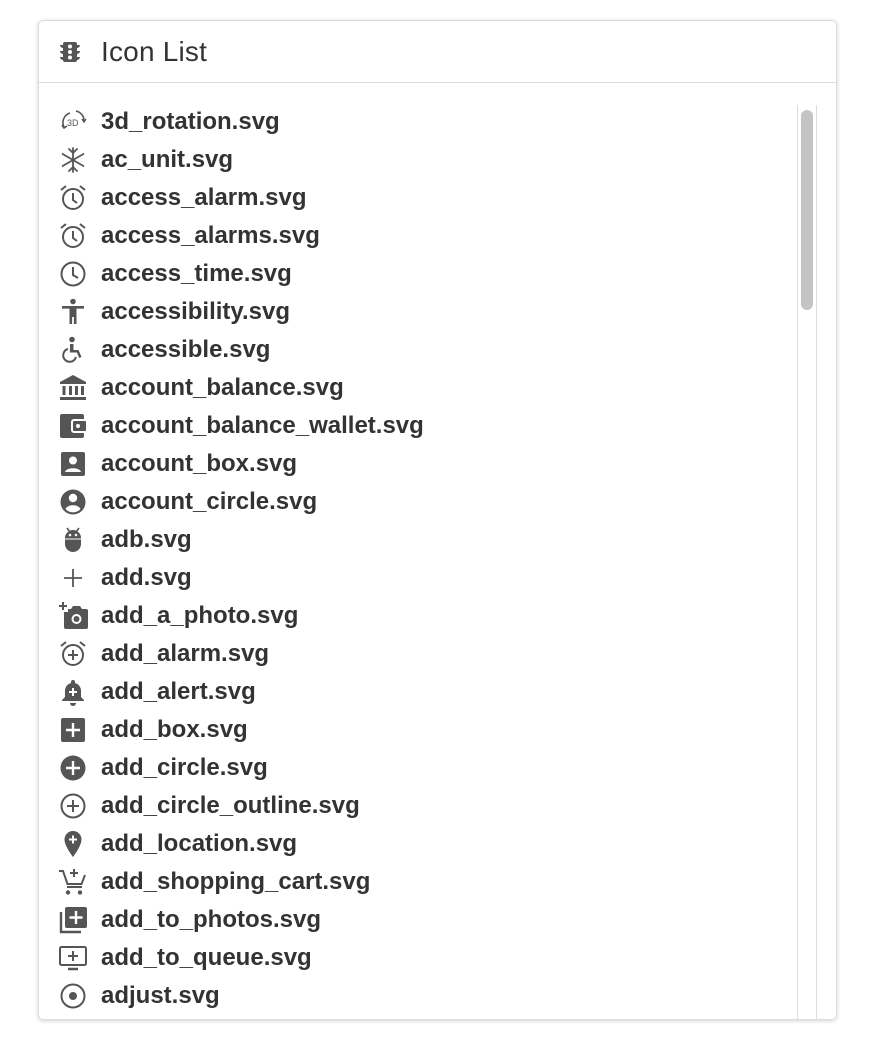  Describe the element at coordinates (73, 768) in the screenshot. I see `add-circle-icon` at that location.